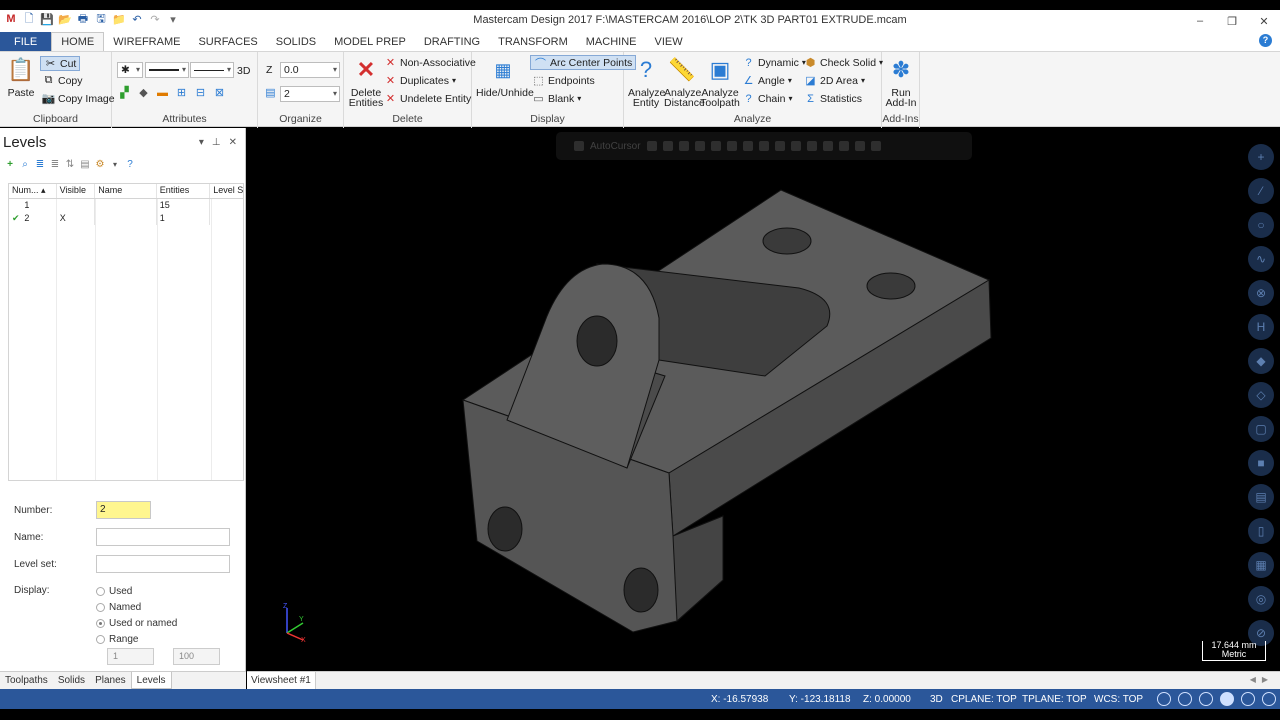 Image resolution: width=1280 pixels, height=720 pixels. Describe the element at coordinates (556, 99) in the screenshot. I see `blank-button: ▭ Blank ▾` at that location.